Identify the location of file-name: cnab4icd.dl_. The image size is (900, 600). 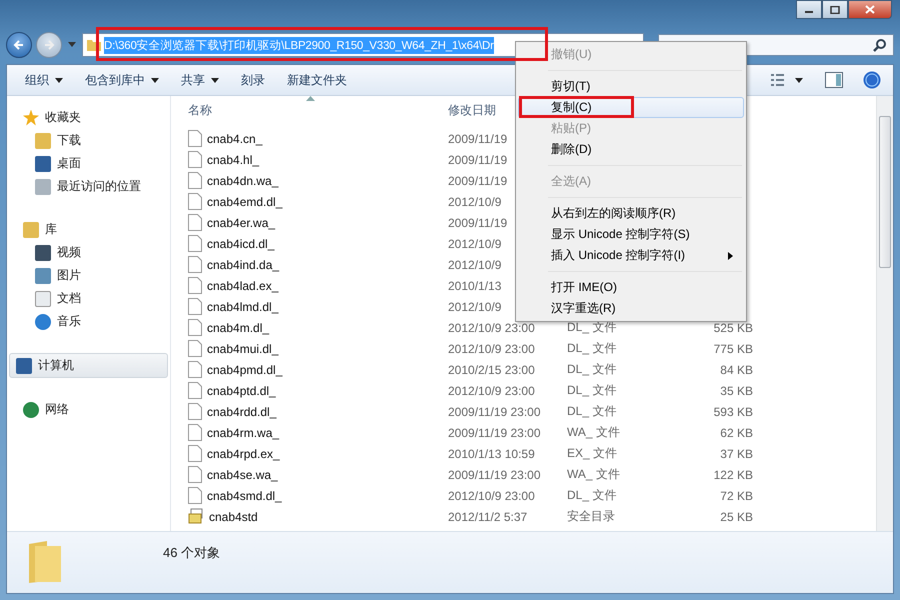
(240, 243).